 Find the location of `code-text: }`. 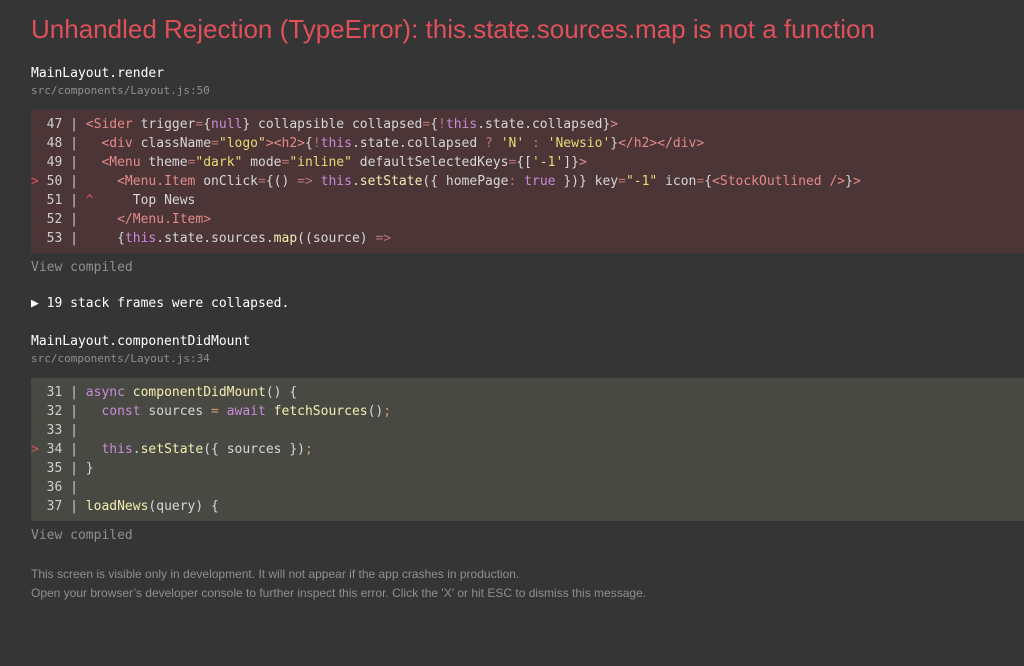

code-text: } is located at coordinates (89, 468).